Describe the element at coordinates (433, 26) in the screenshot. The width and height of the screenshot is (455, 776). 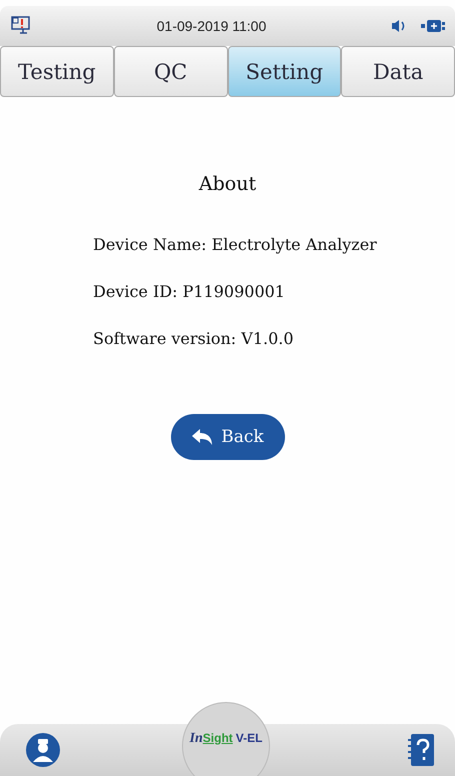
I see `battery-plug-icon` at that location.